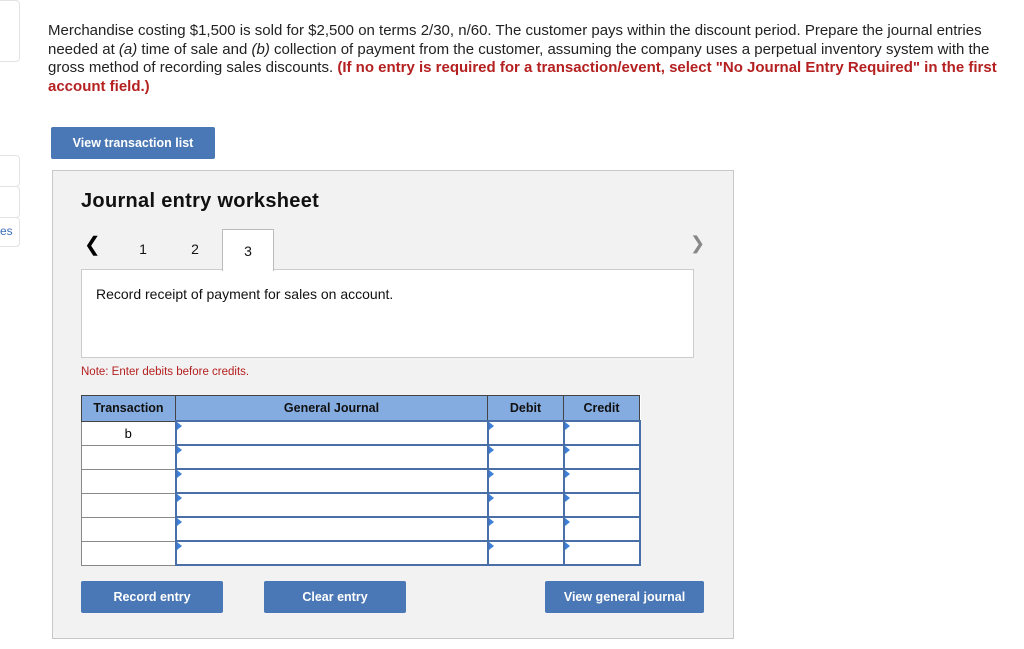 This screenshot has width=1024, height=649. Describe the element at coordinates (601, 408) in the screenshot. I see `column-credit: Credit` at that location.